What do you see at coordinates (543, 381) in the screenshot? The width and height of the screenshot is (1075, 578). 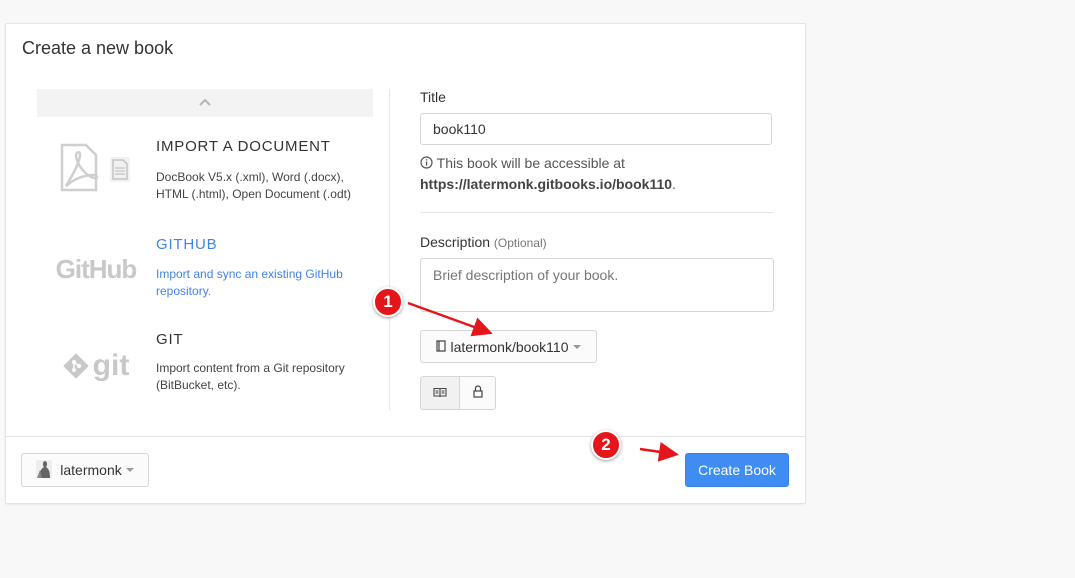 I see `annotation-arrows` at bounding box center [543, 381].